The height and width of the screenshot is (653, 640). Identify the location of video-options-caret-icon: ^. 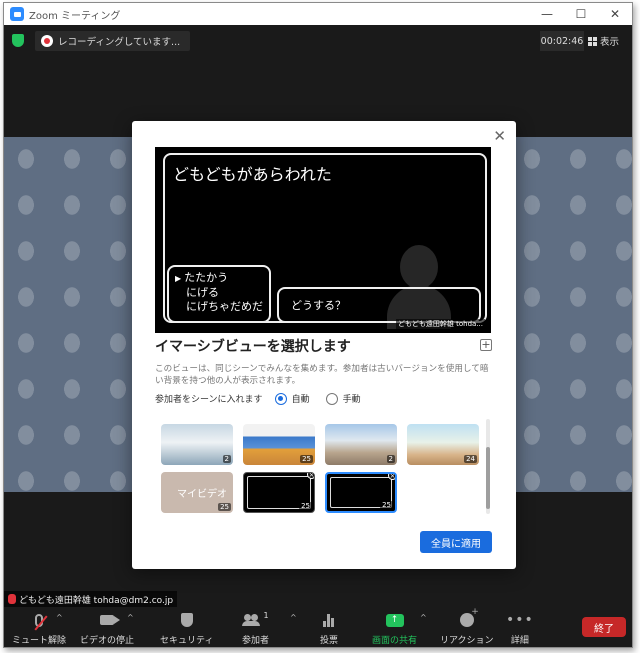
(130, 617).